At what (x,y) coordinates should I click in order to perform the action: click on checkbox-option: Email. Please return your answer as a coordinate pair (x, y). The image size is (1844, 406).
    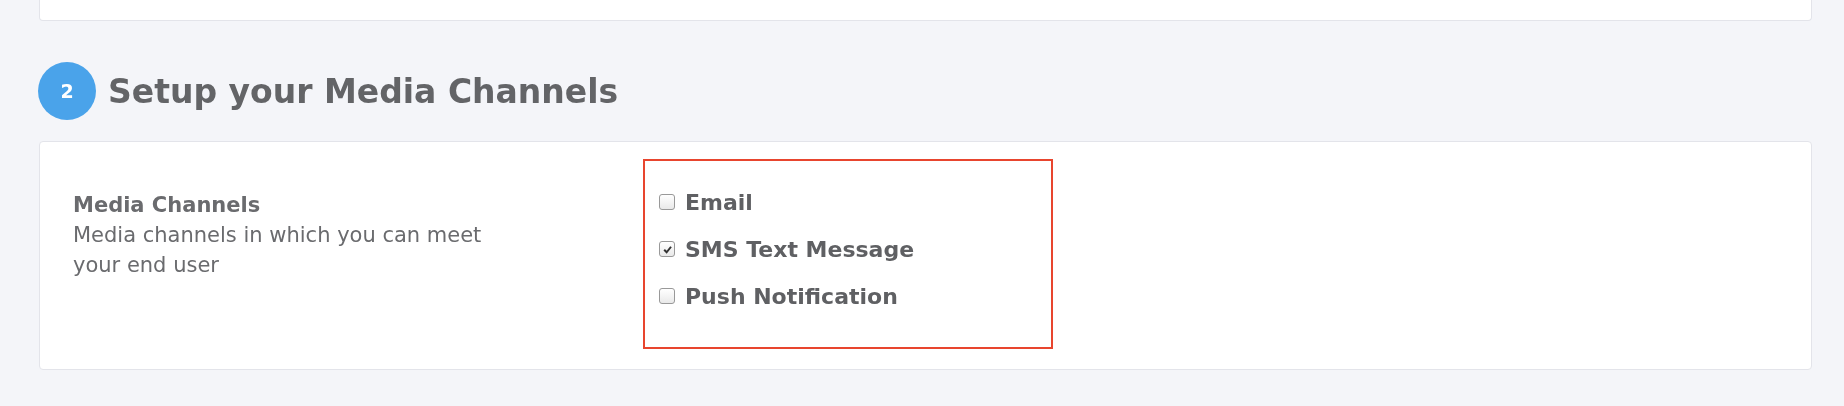
    Looking at the image, I should click on (855, 202).